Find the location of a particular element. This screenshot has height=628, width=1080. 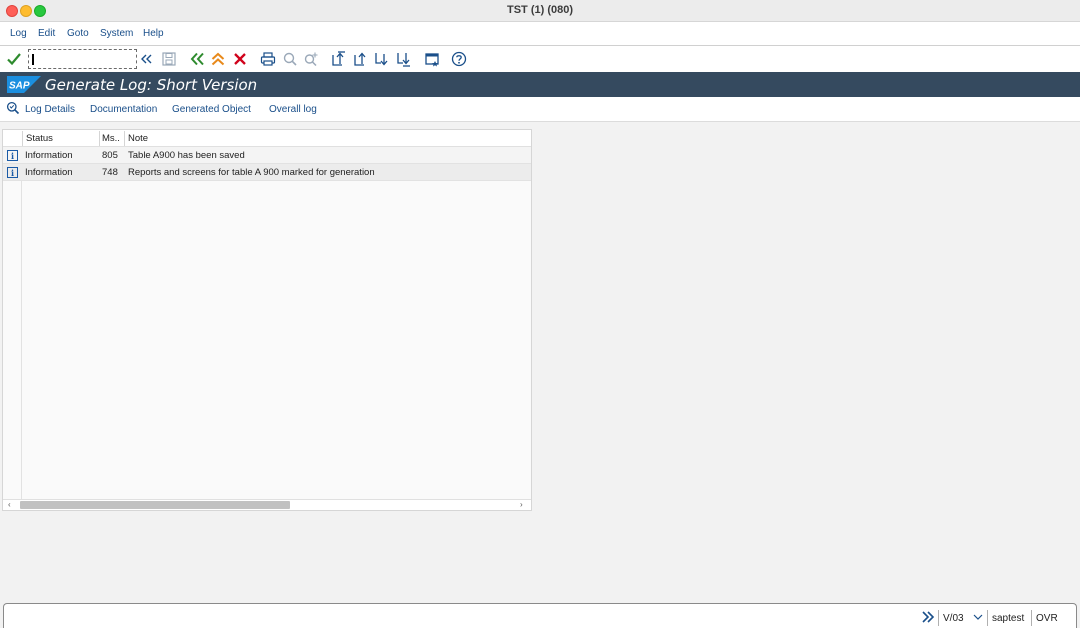

menu-log: Log is located at coordinates (18, 33).